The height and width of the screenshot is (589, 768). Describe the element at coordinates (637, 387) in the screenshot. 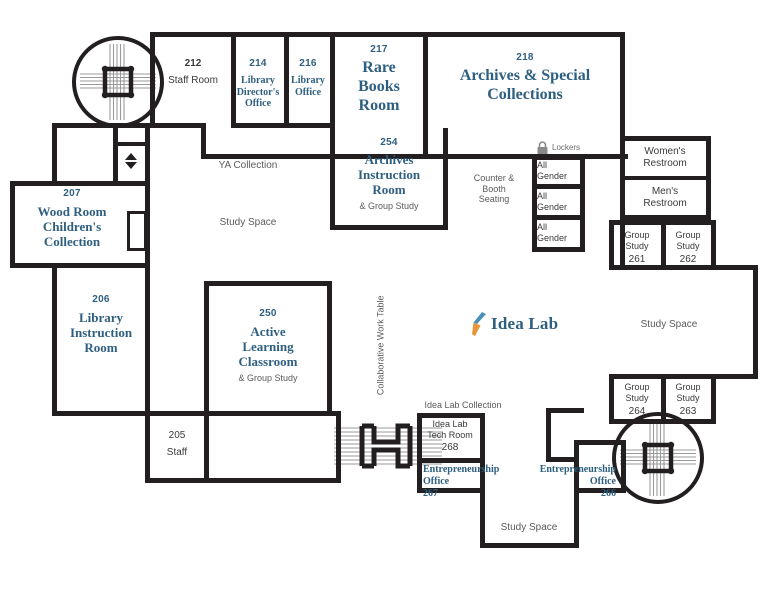

I see `gs264-line1: Group` at that location.